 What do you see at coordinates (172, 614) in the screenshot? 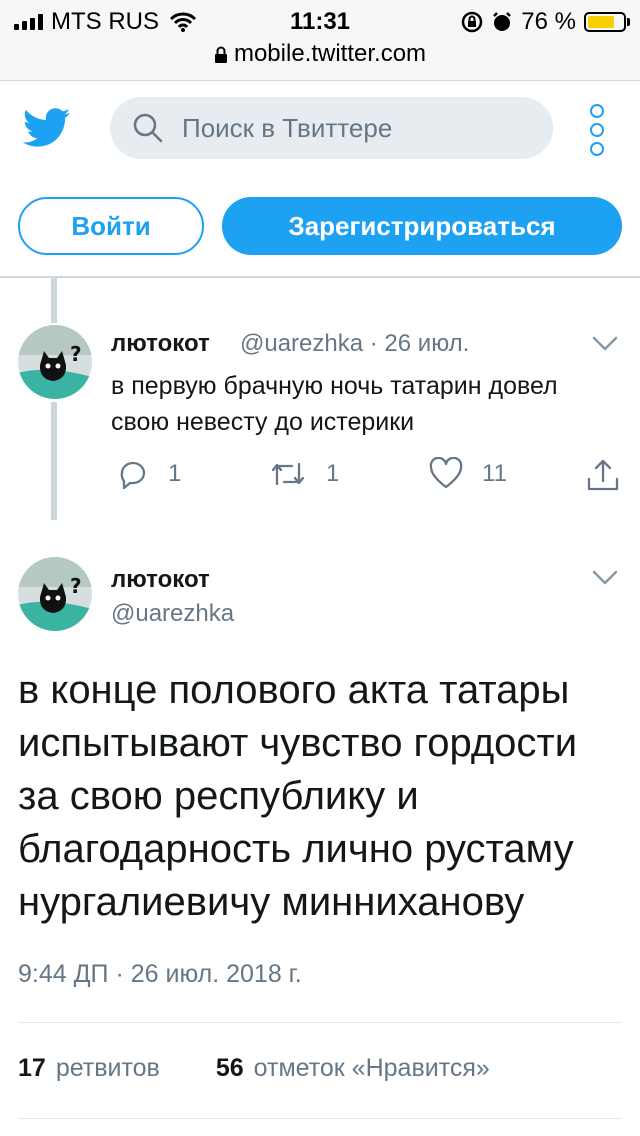
I see `tweet-author-handle: @uarezhka` at bounding box center [172, 614].